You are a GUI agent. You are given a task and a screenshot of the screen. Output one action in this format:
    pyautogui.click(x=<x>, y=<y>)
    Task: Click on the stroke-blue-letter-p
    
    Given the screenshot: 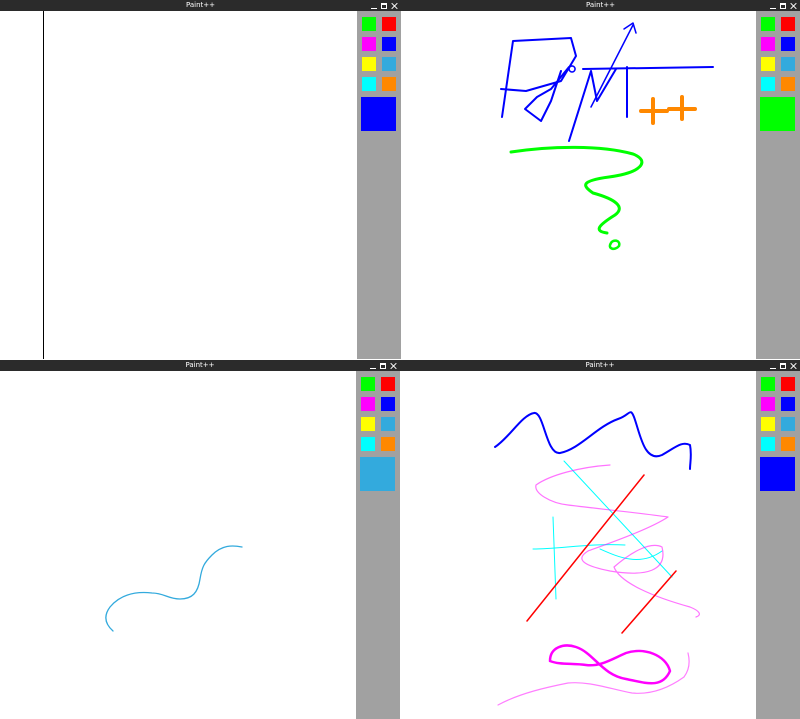 What is the action you would take?
    pyautogui.click(x=538, y=77)
    